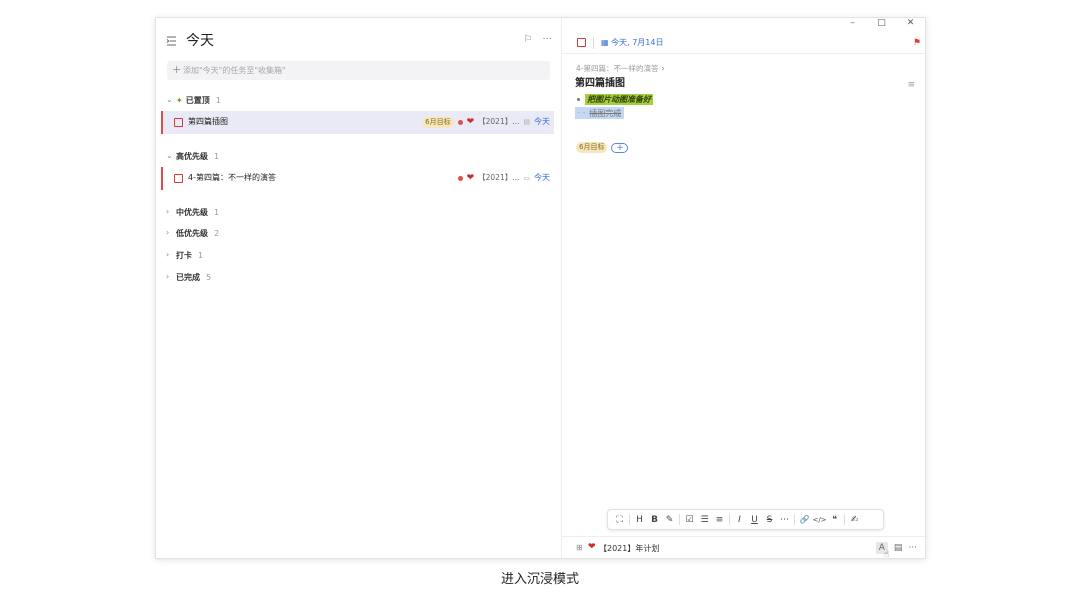  What do you see at coordinates (579, 547) in the screenshot?
I see `move-project-icon: ⊞` at bounding box center [579, 547].